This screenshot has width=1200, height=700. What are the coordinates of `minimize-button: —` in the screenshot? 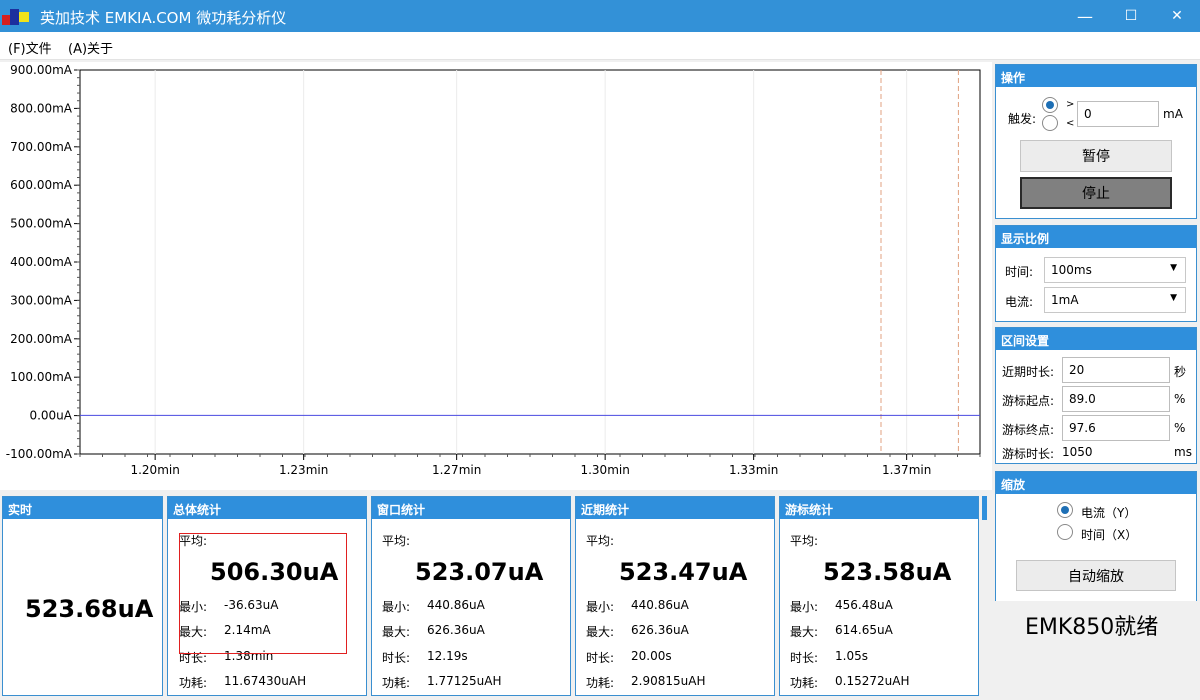 It's located at (1085, 16).